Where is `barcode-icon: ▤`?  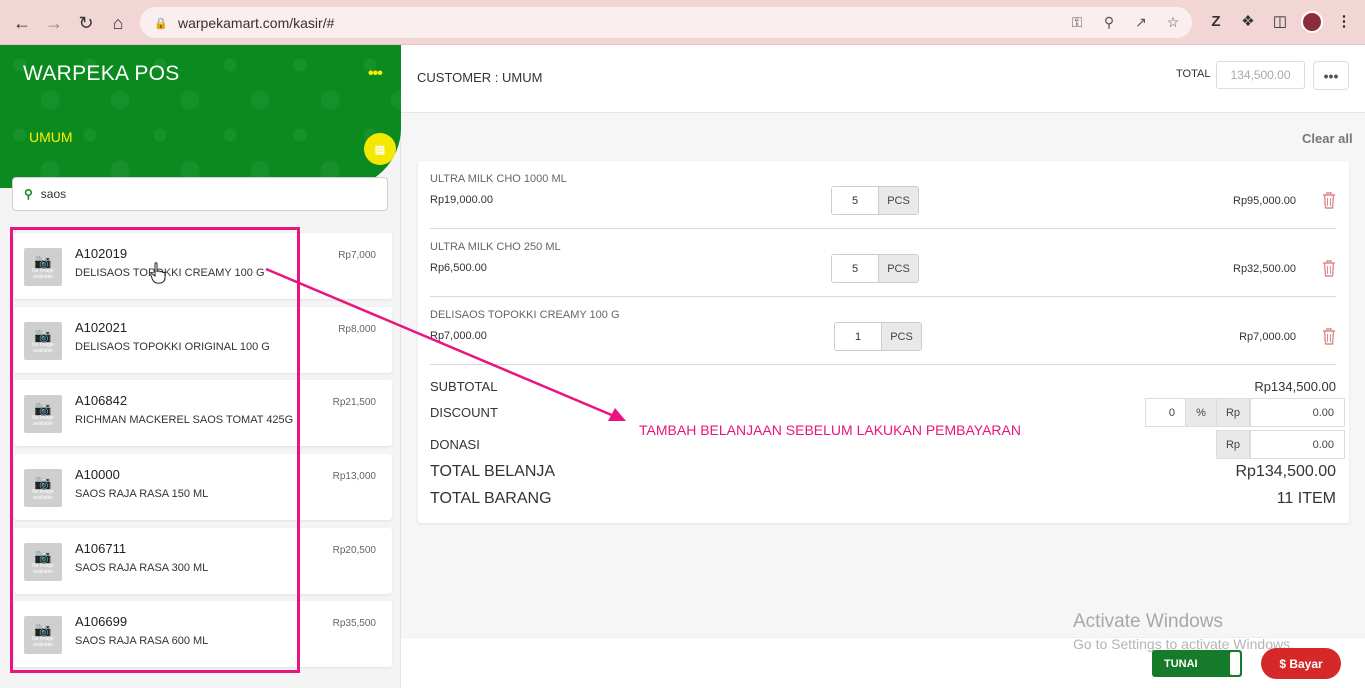 barcode-icon: ▤ is located at coordinates (380, 149).